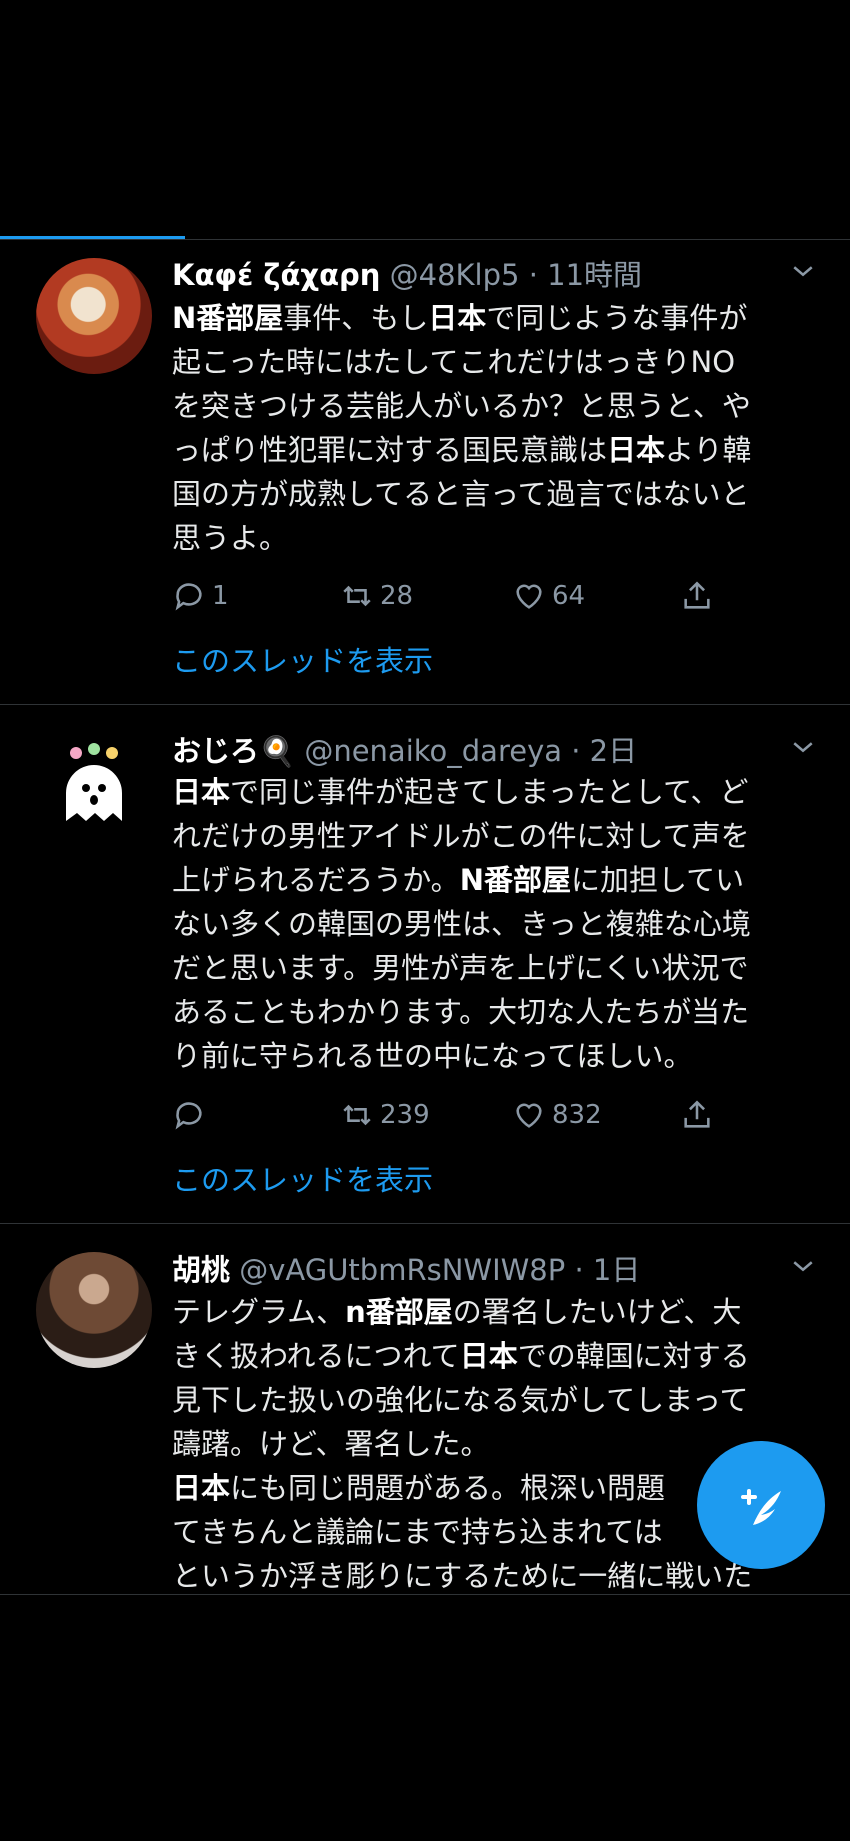 The image size is (850, 1841). Describe the element at coordinates (460, 1400) in the screenshot. I see `tweet-text-segment: 見下した扱いの強化になる気がしてしまって` at that location.